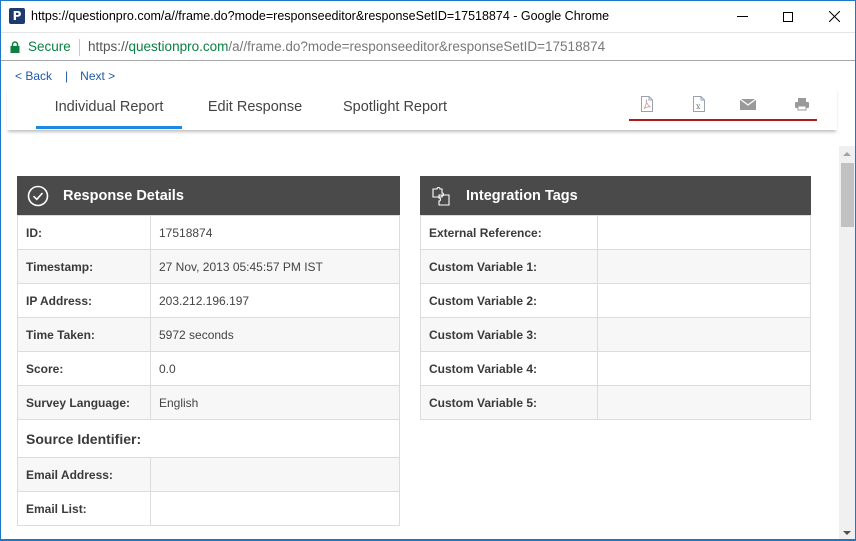 This screenshot has height=541, width=856. What do you see at coordinates (178, 46) in the screenshot?
I see `url-host: questionpro.com` at bounding box center [178, 46].